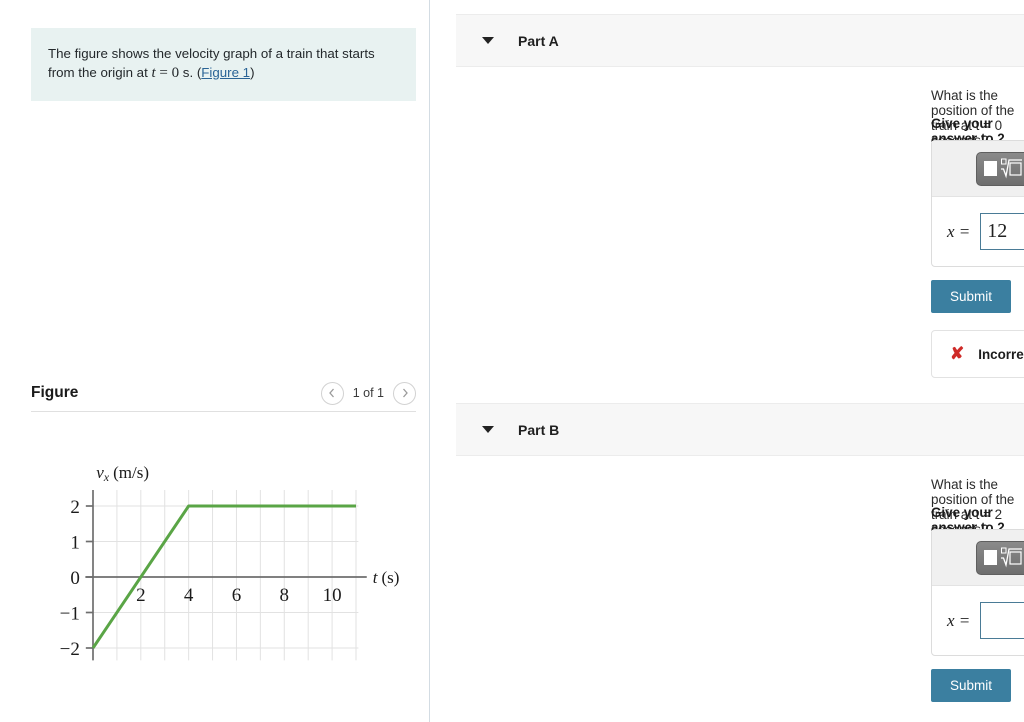 The width and height of the screenshot is (1024, 722). I want to click on part-b-input-row: x = m, so click(978, 620).